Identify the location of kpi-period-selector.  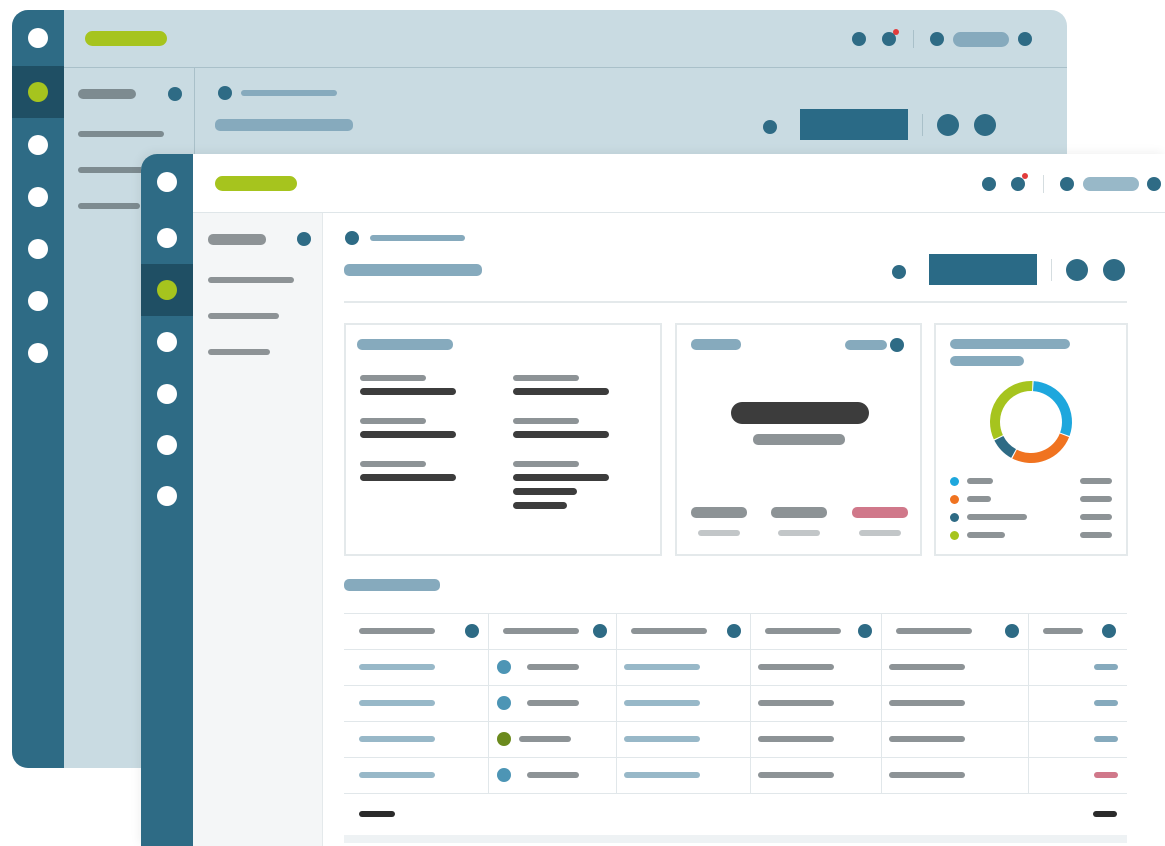
(866, 345).